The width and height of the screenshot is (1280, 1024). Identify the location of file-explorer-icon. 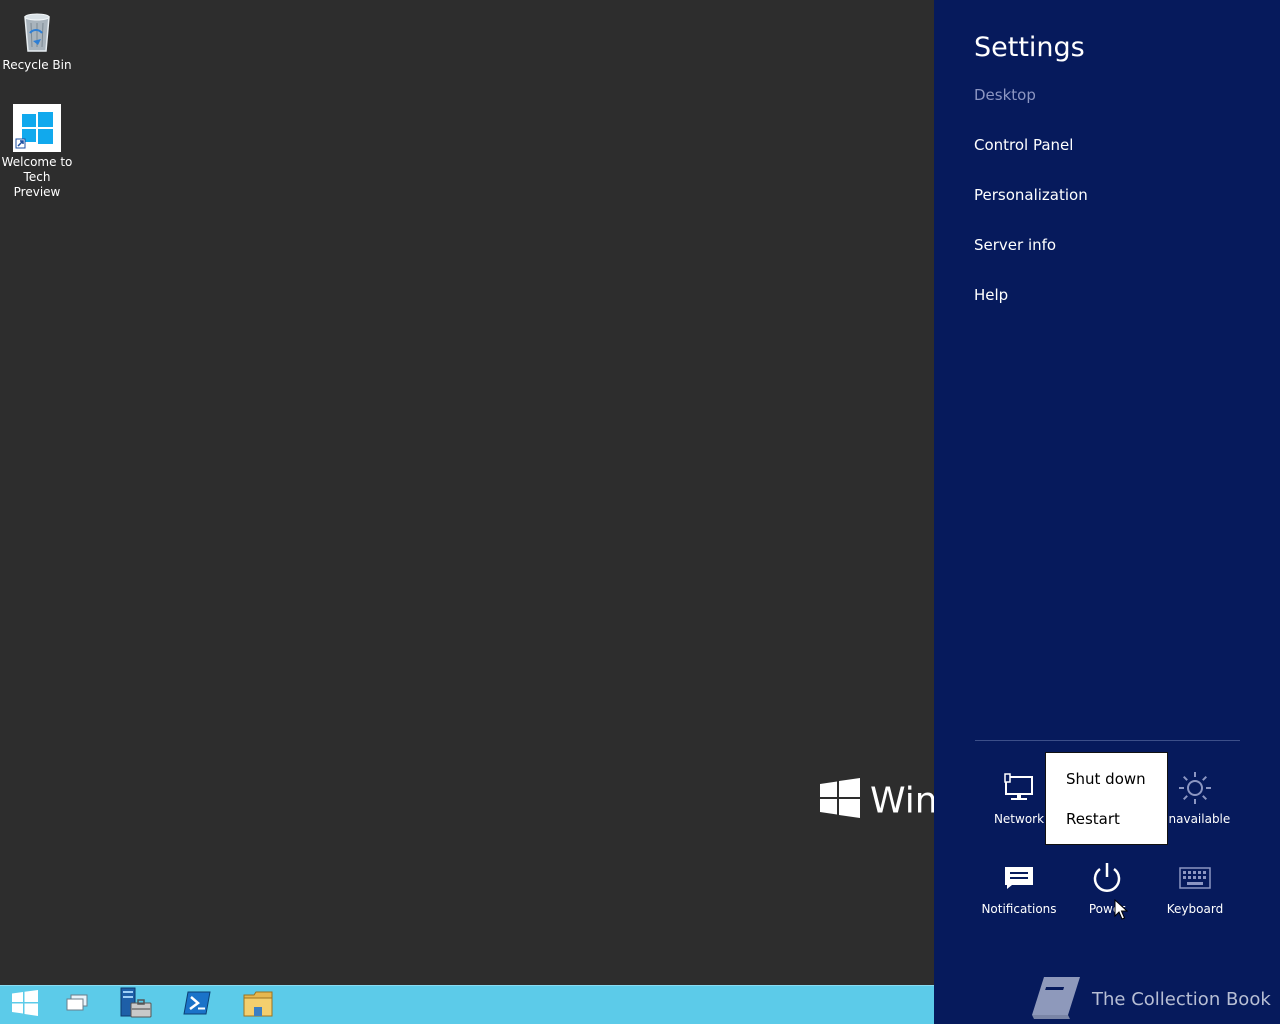
(258, 1005).